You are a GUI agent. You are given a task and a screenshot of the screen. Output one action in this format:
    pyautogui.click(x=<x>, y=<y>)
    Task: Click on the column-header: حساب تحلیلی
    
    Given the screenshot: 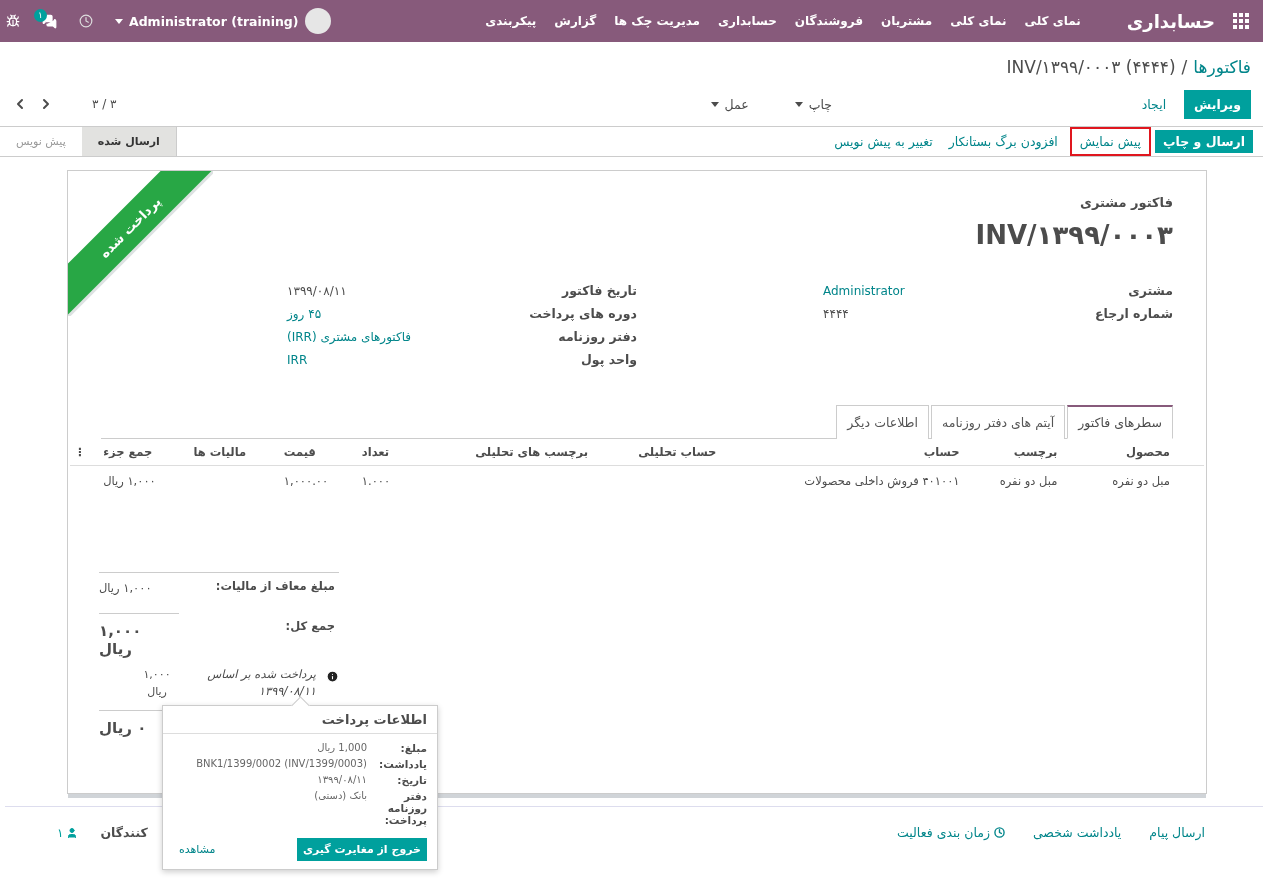 What is the action you would take?
    pyautogui.click(x=656, y=452)
    